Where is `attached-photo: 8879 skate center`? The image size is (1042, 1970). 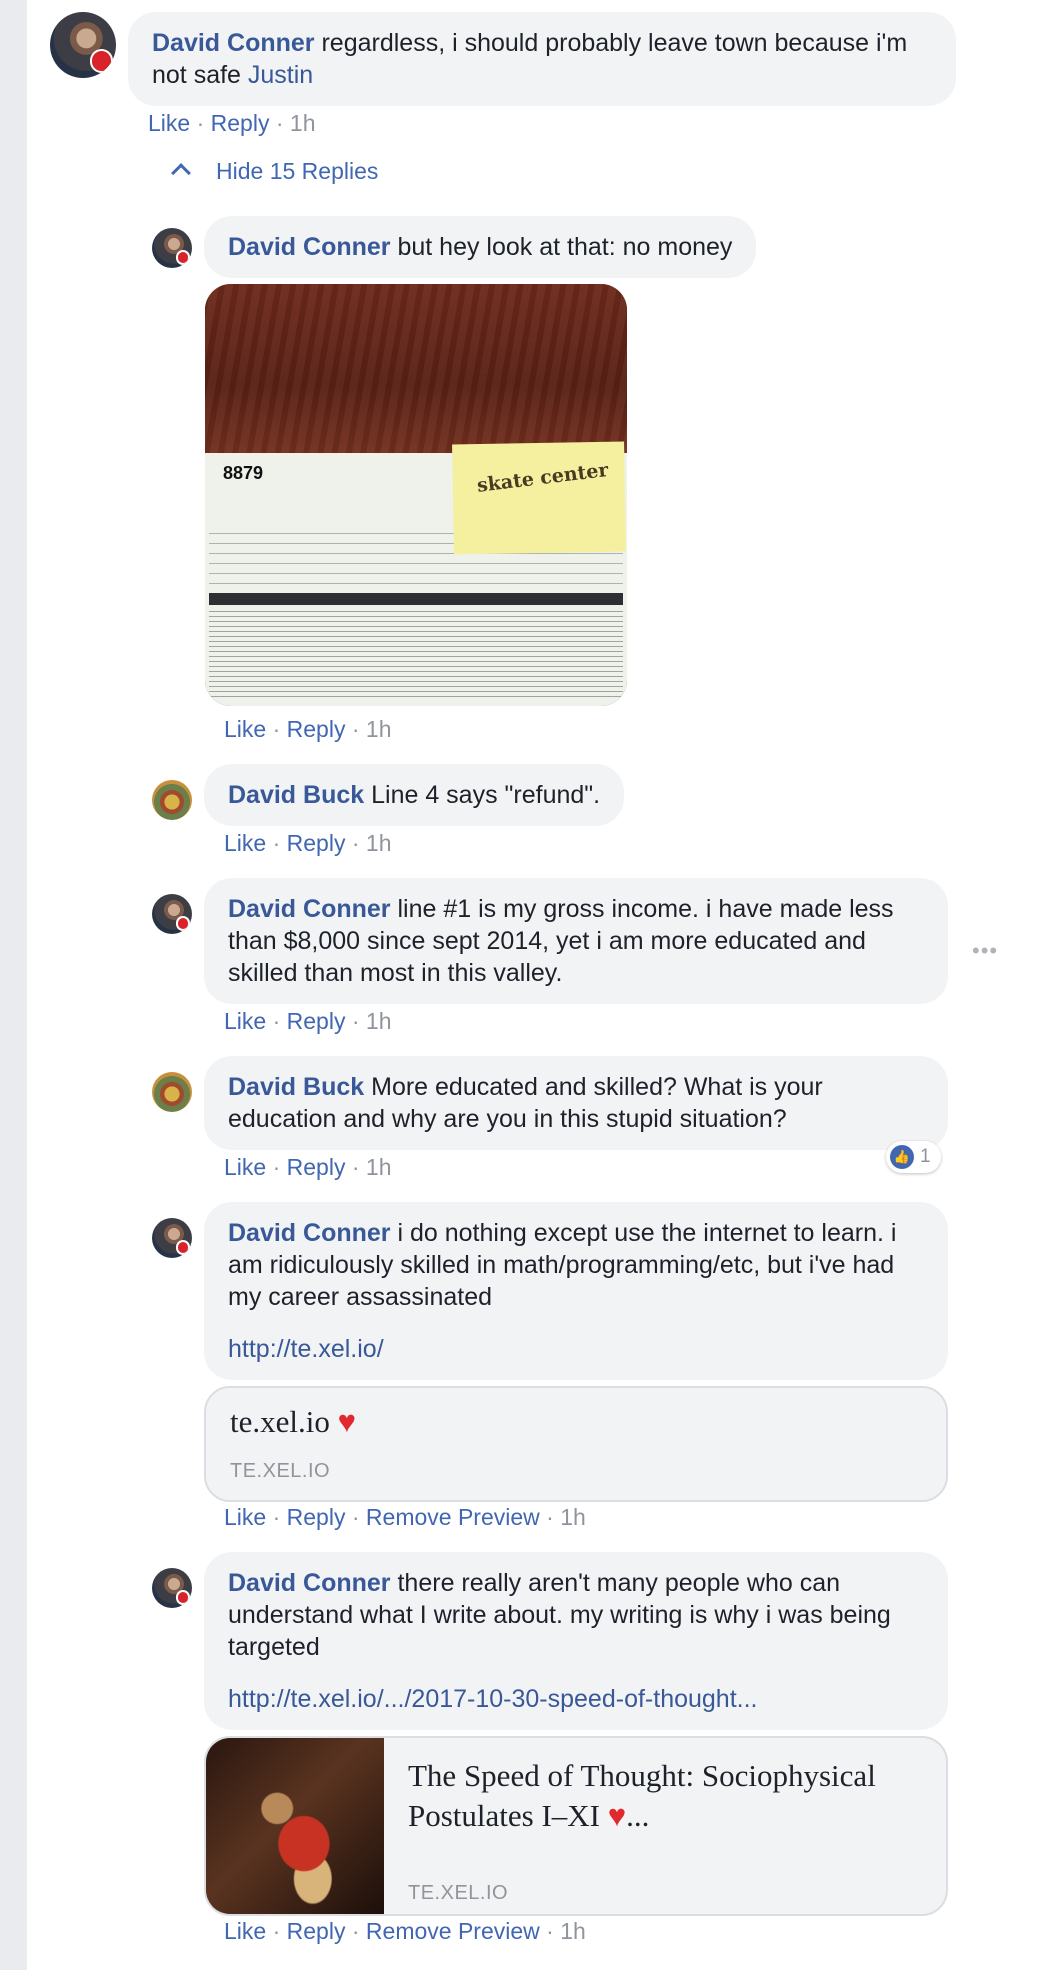 attached-photo: 8879 skate center is located at coordinates (416, 495).